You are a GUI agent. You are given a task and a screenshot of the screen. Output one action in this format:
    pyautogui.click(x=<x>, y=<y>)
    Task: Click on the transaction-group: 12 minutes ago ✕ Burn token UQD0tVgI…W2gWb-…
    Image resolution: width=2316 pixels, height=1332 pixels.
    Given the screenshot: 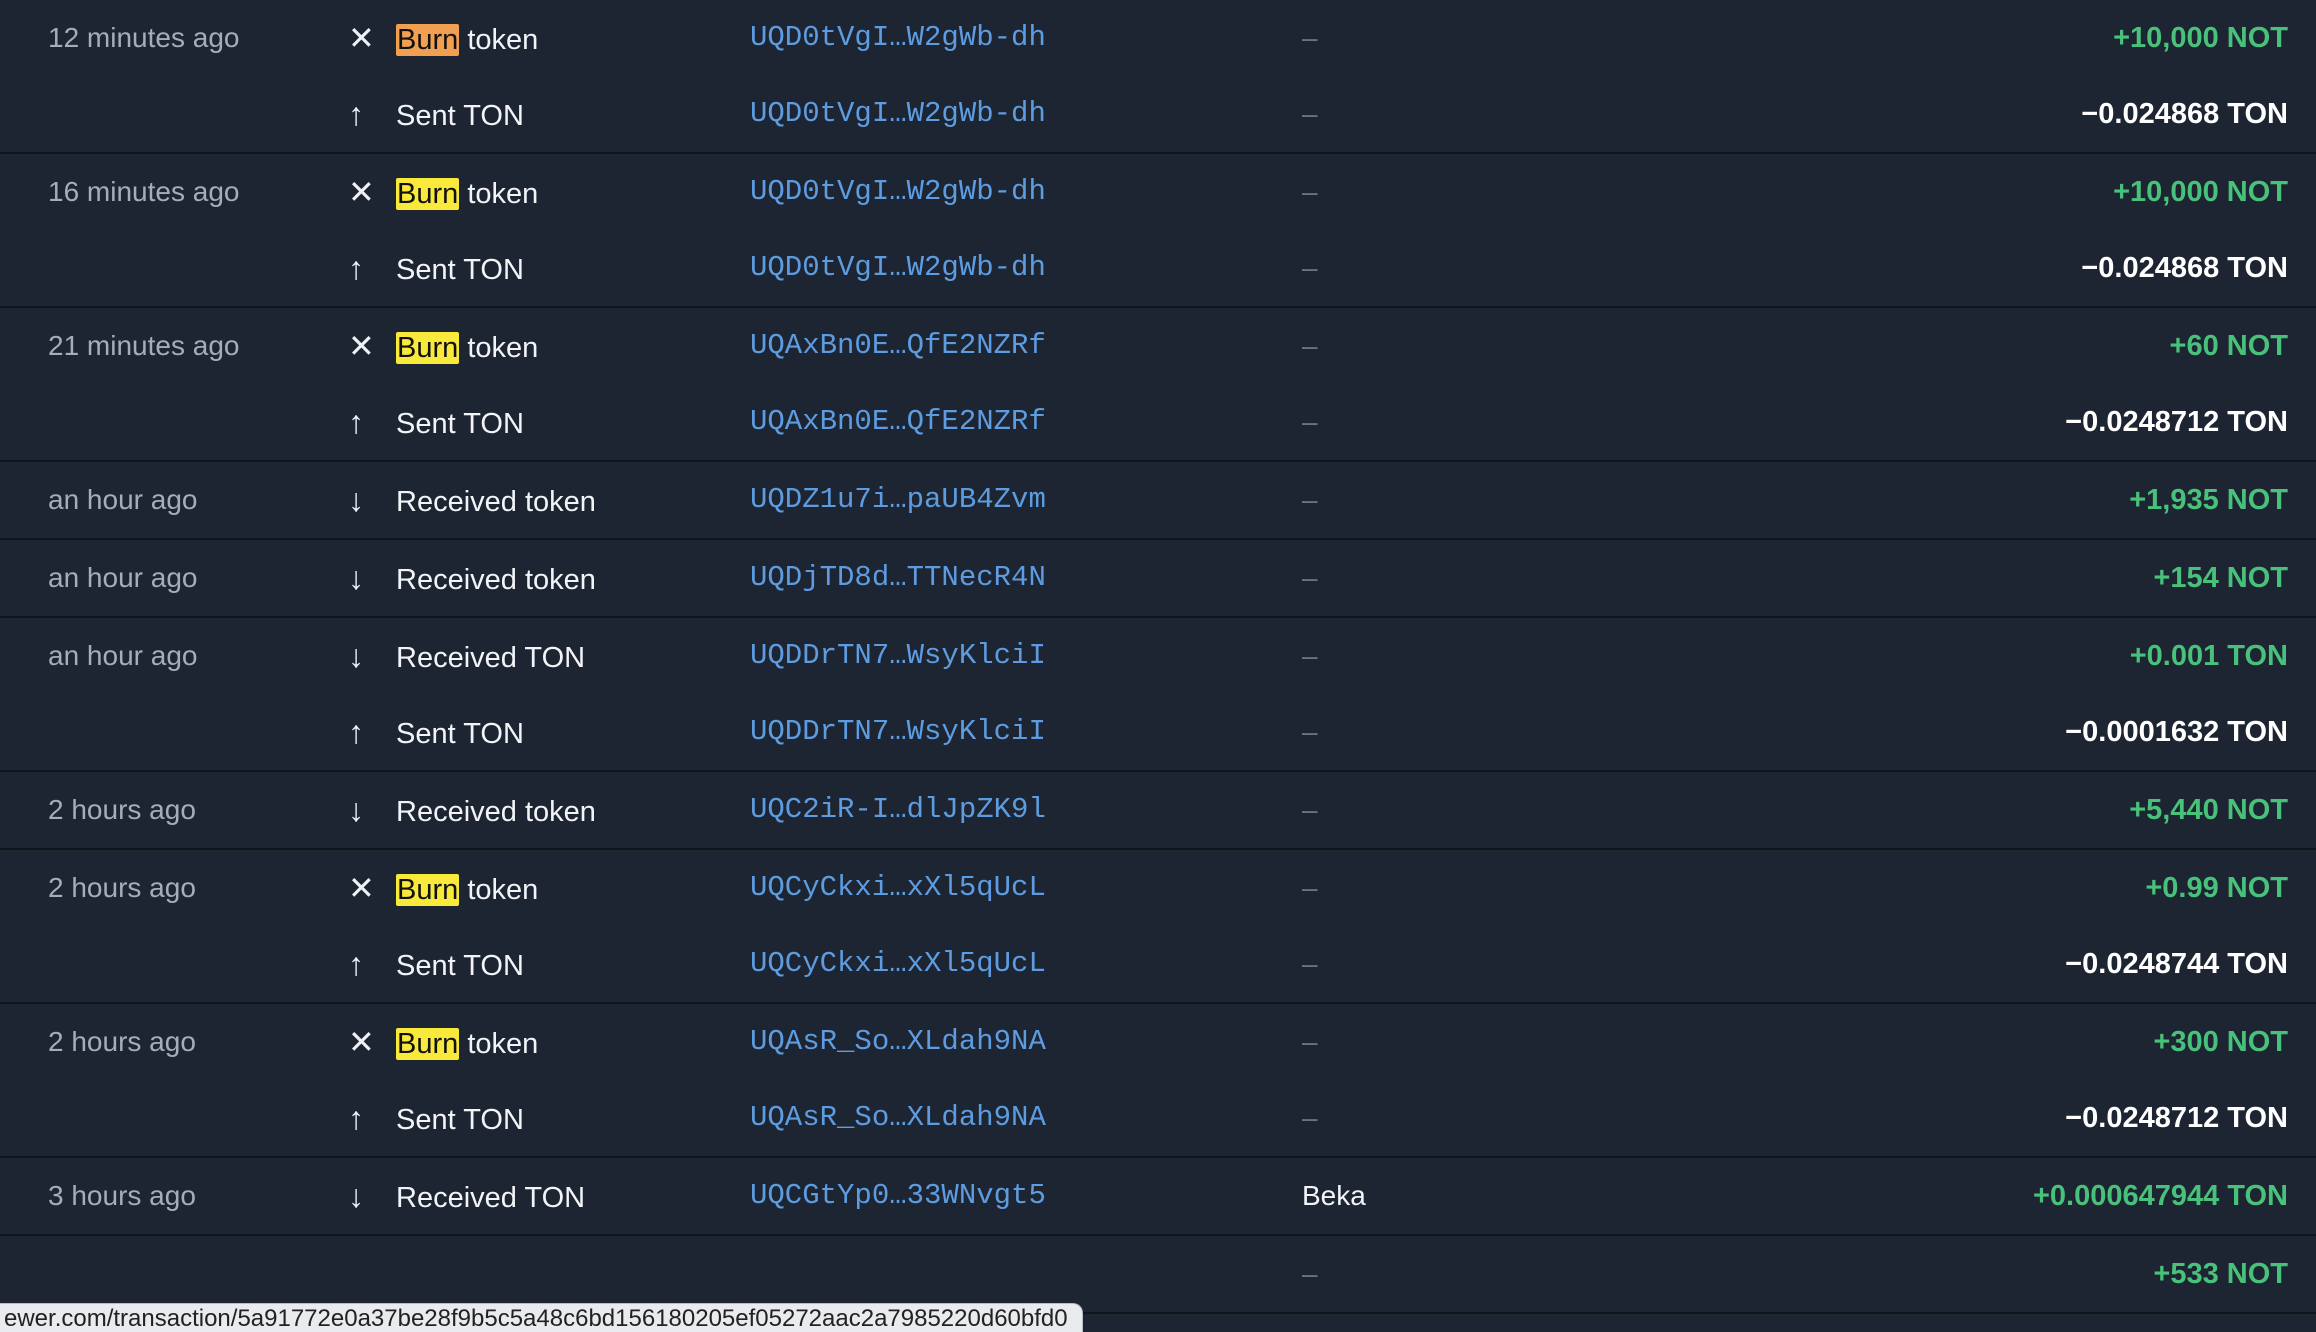 What is the action you would take?
    pyautogui.click(x=1158, y=77)
    